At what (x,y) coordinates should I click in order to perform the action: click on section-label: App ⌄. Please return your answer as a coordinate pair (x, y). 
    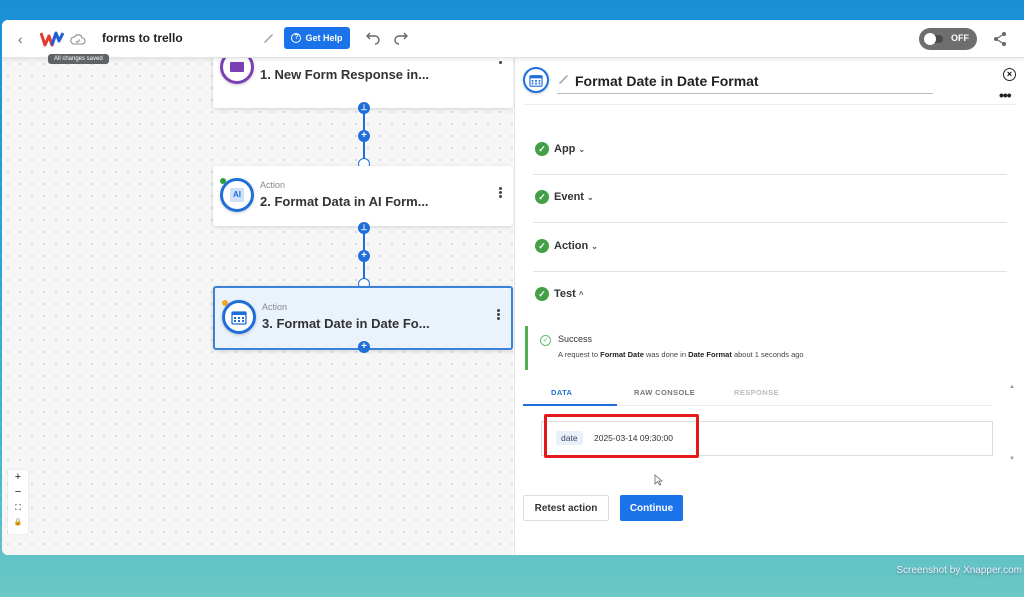
    Looking at the image, I should click on (569, 149).